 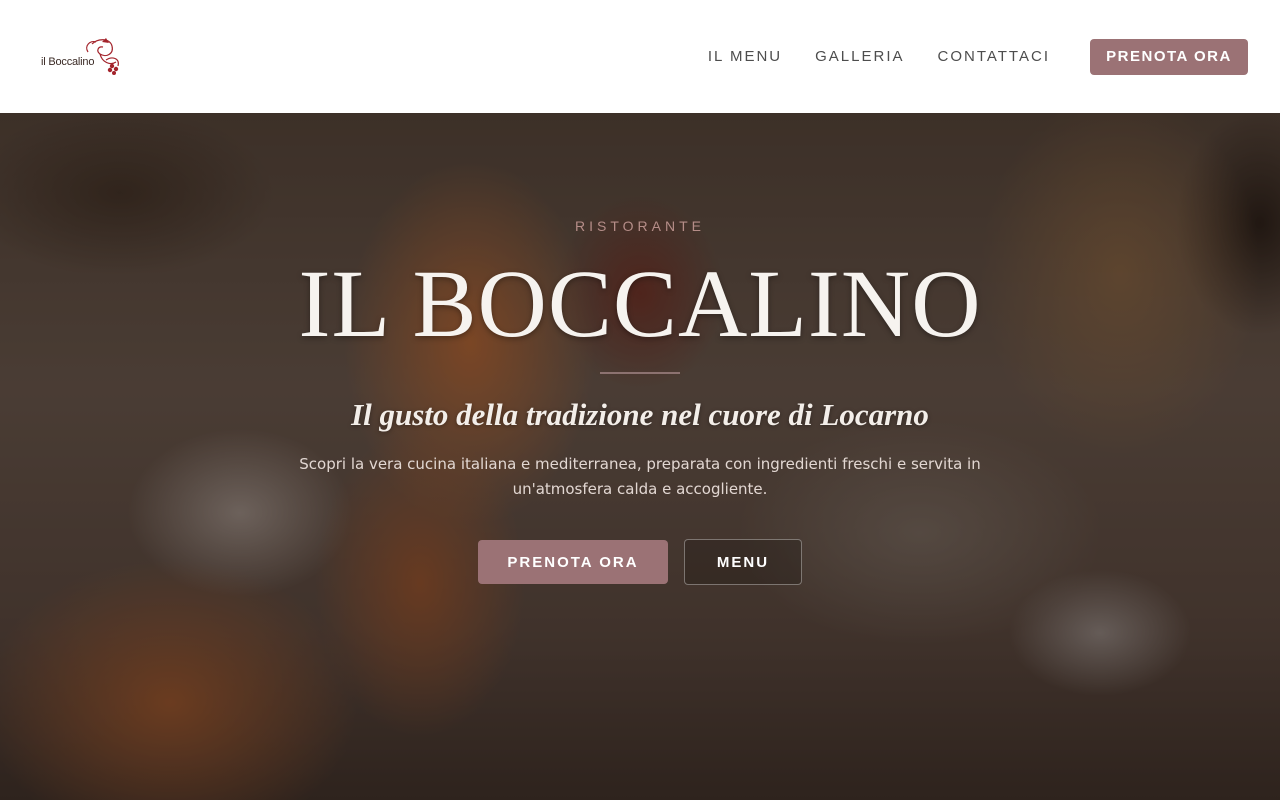 I want to click on site-logo: il Boccalino, so click(x=81, y=58).